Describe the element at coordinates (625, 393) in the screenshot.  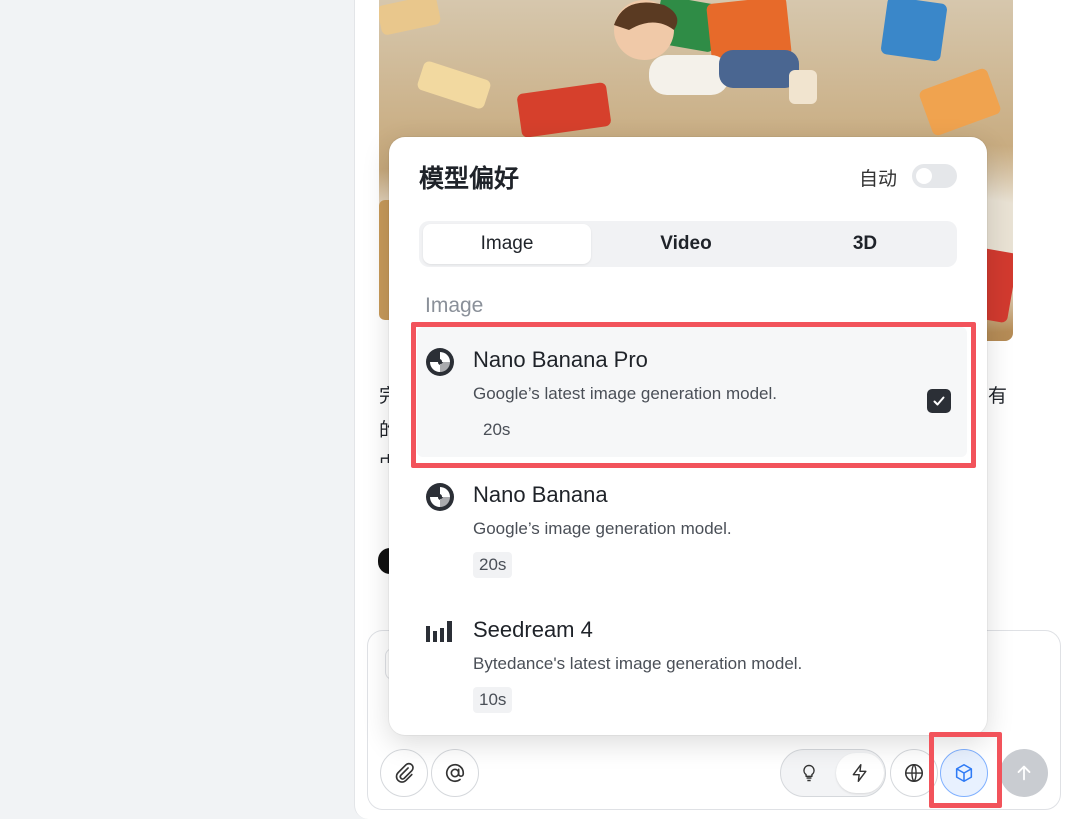
I see `model-description: Google’s latest image generation model.` at that location.